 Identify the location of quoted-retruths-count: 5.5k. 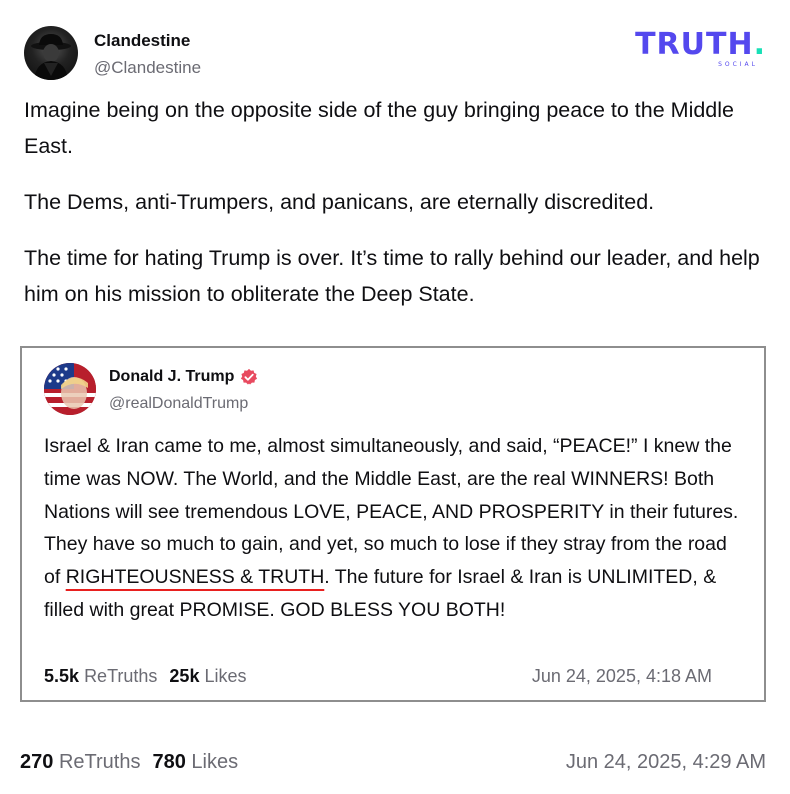
(61, 676).